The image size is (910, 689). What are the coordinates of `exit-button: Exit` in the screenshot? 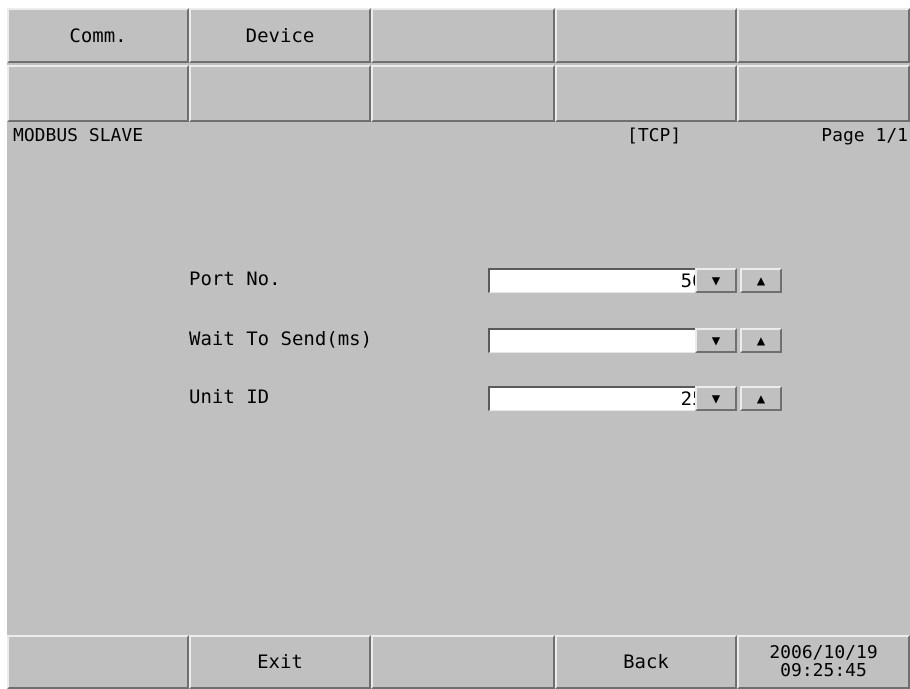 It's located at (280, 662).